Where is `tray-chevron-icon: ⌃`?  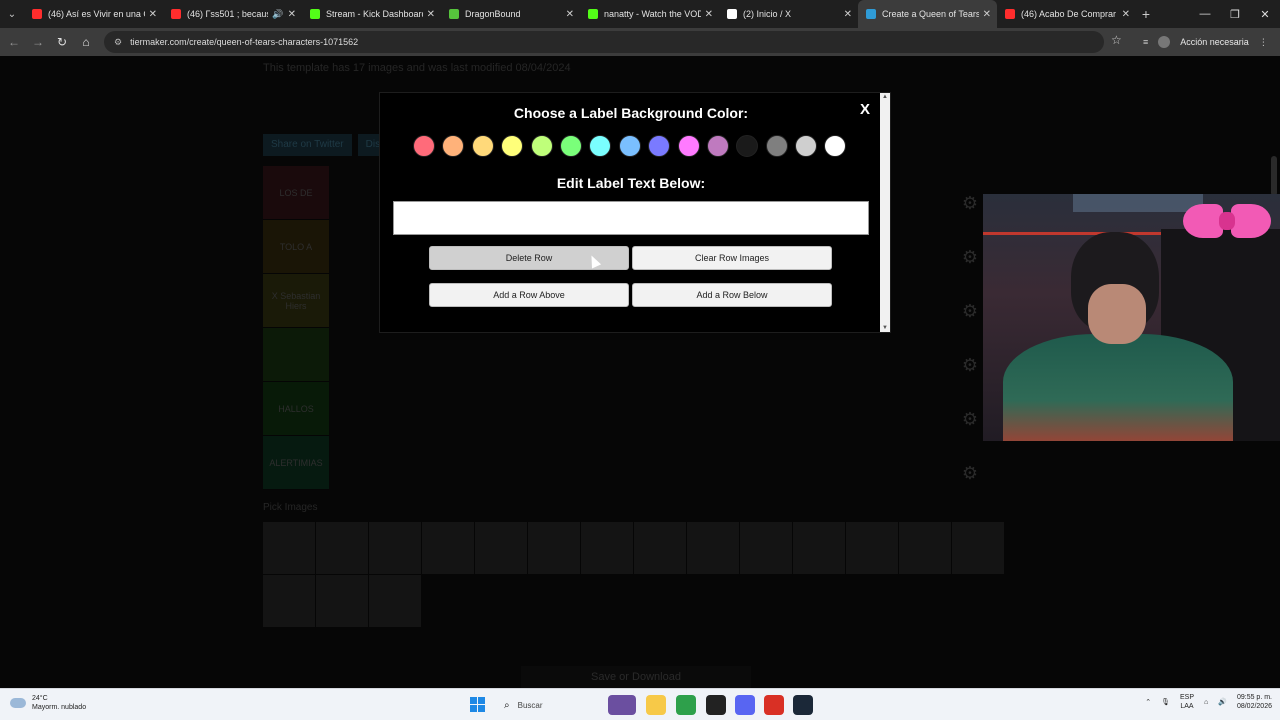
tray-chevron-icon: ⌃ is located at coordinates (1148, 702).